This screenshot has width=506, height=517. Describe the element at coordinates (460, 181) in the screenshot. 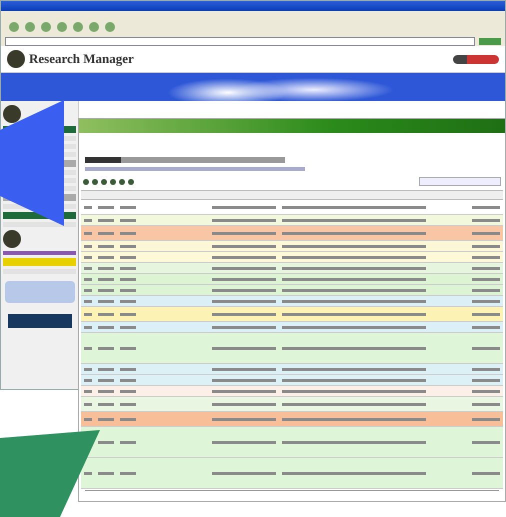

I see `search-field` at that location.